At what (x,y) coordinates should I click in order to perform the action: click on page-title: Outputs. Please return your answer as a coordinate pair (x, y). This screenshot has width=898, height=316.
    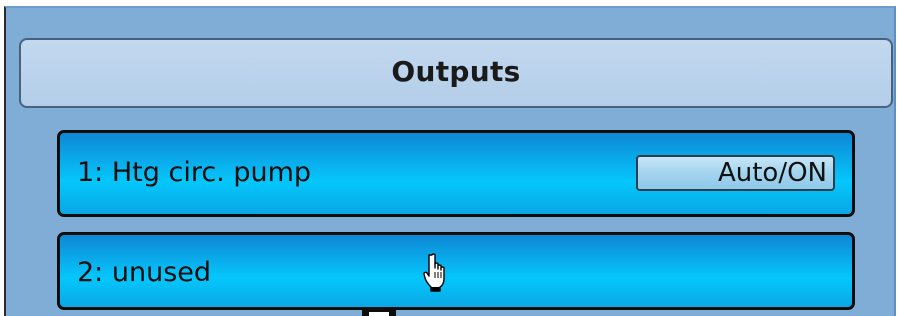
    Looking at the image, I should click on (456, 71).